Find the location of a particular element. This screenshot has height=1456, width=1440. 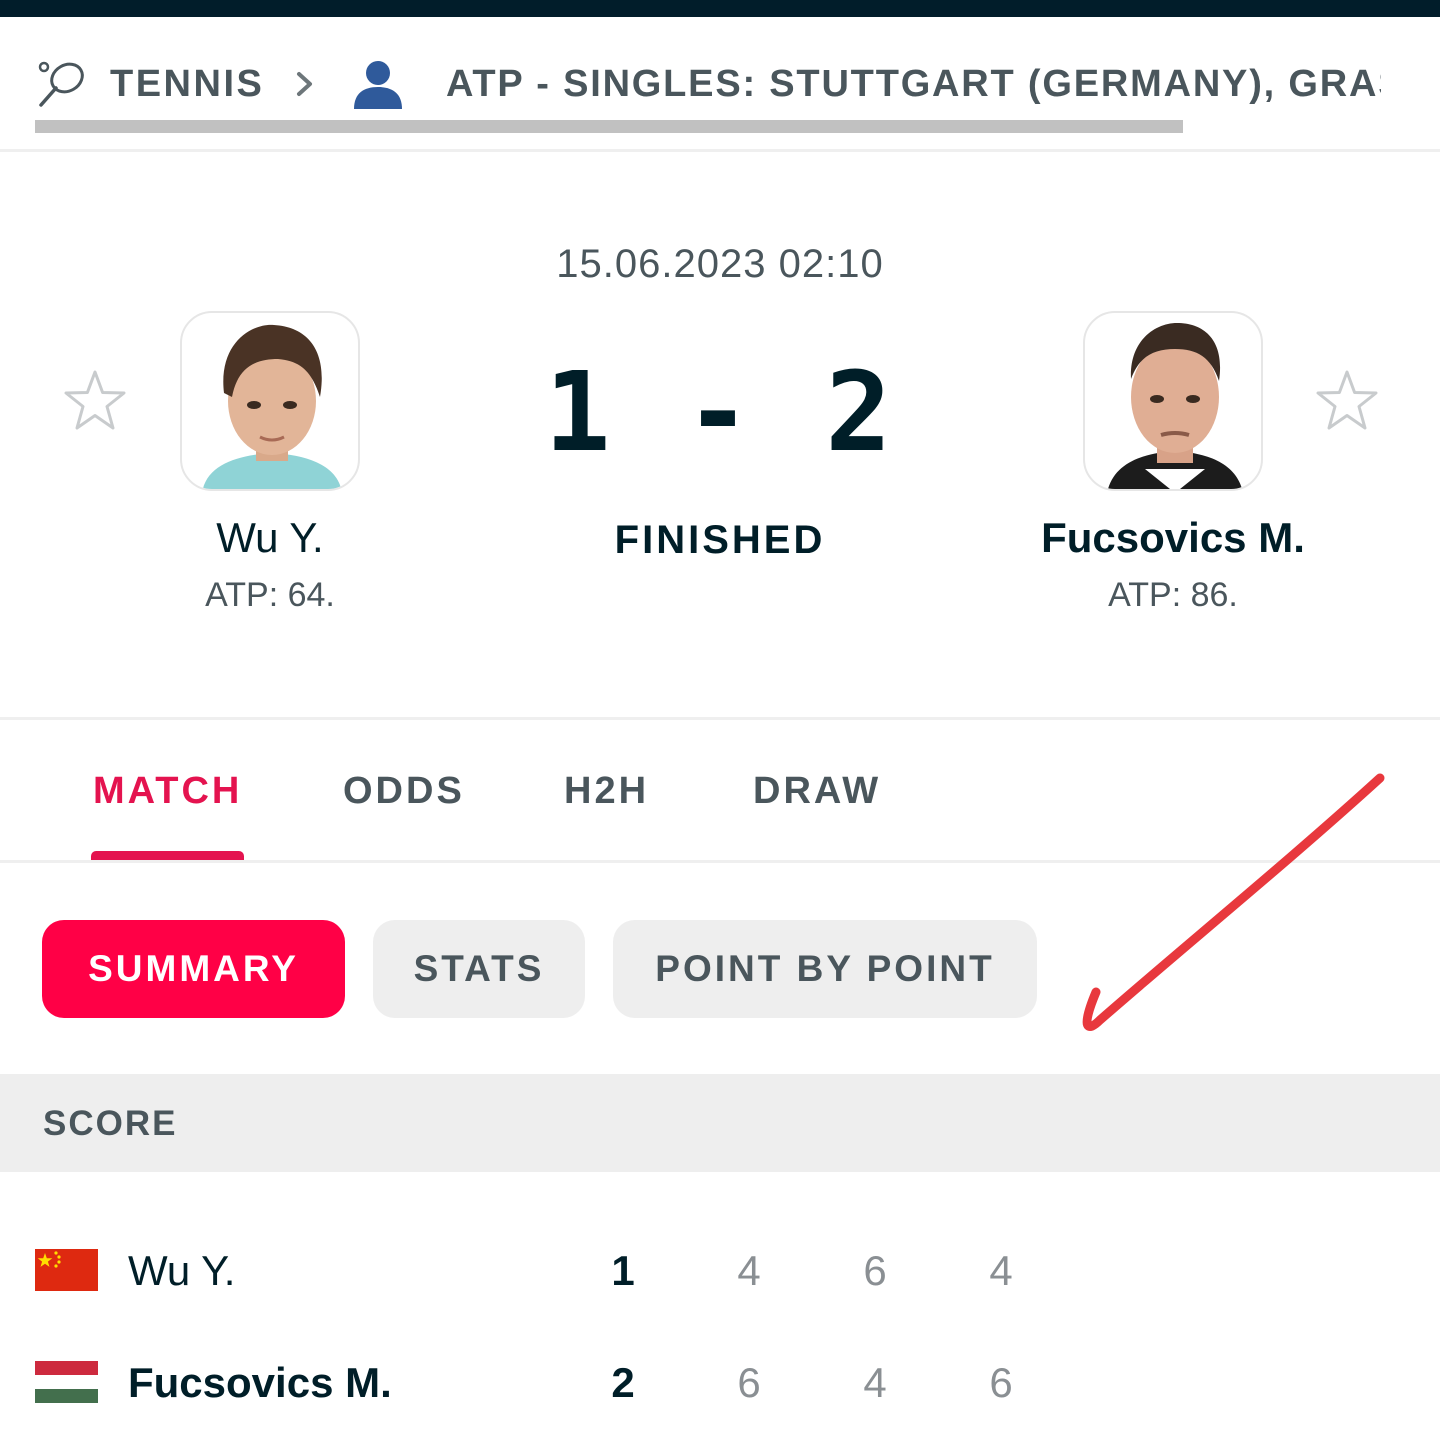

tab-draw: DRAW is located at coordinates (817, 791).